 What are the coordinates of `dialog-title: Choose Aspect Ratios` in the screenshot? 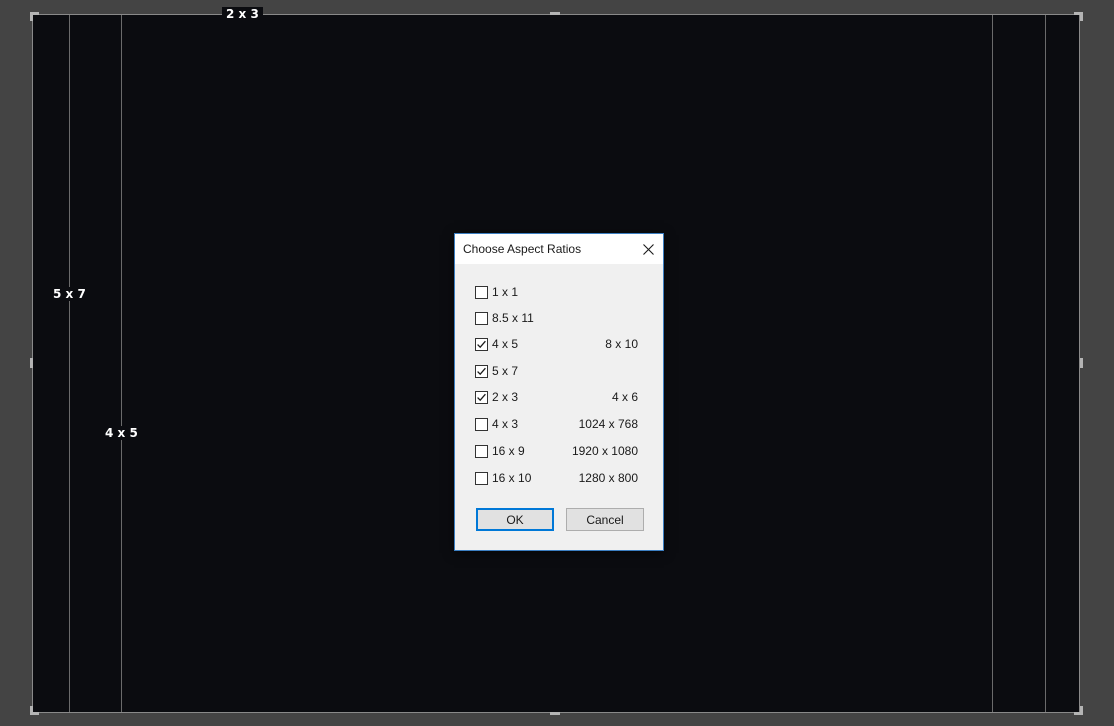 It's located at (522, 249).